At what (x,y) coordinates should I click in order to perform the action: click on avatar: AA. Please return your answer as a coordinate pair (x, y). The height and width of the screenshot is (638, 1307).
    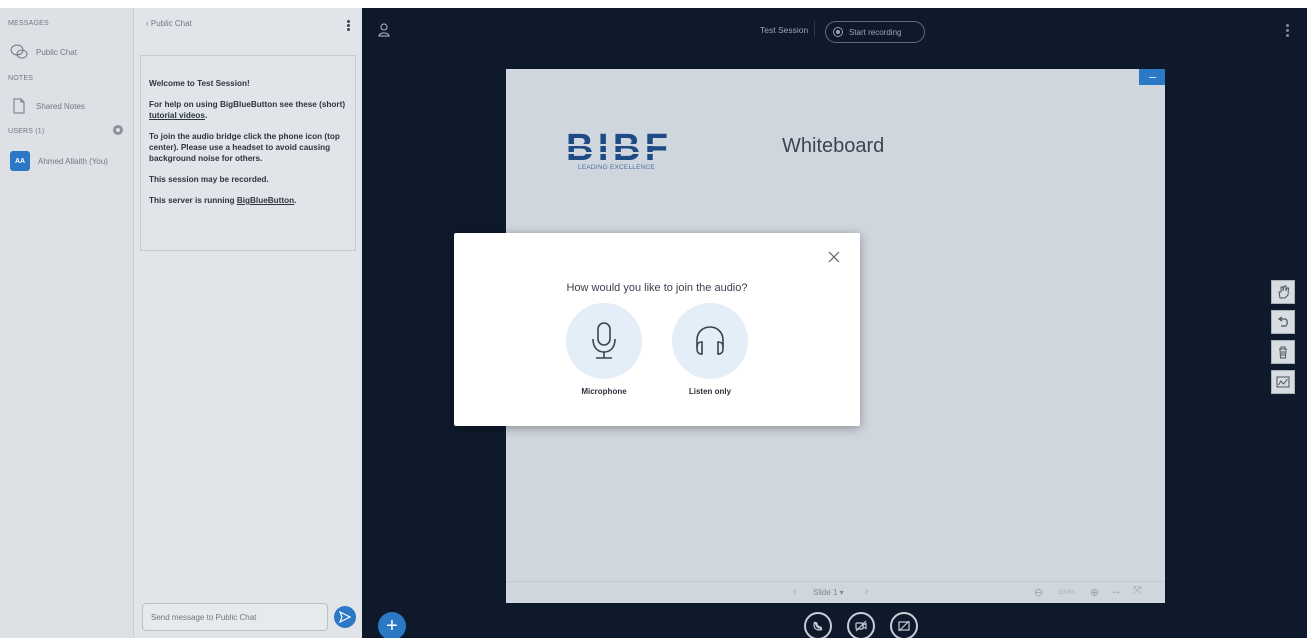
    Looking at the image, I should click on (20, 161).